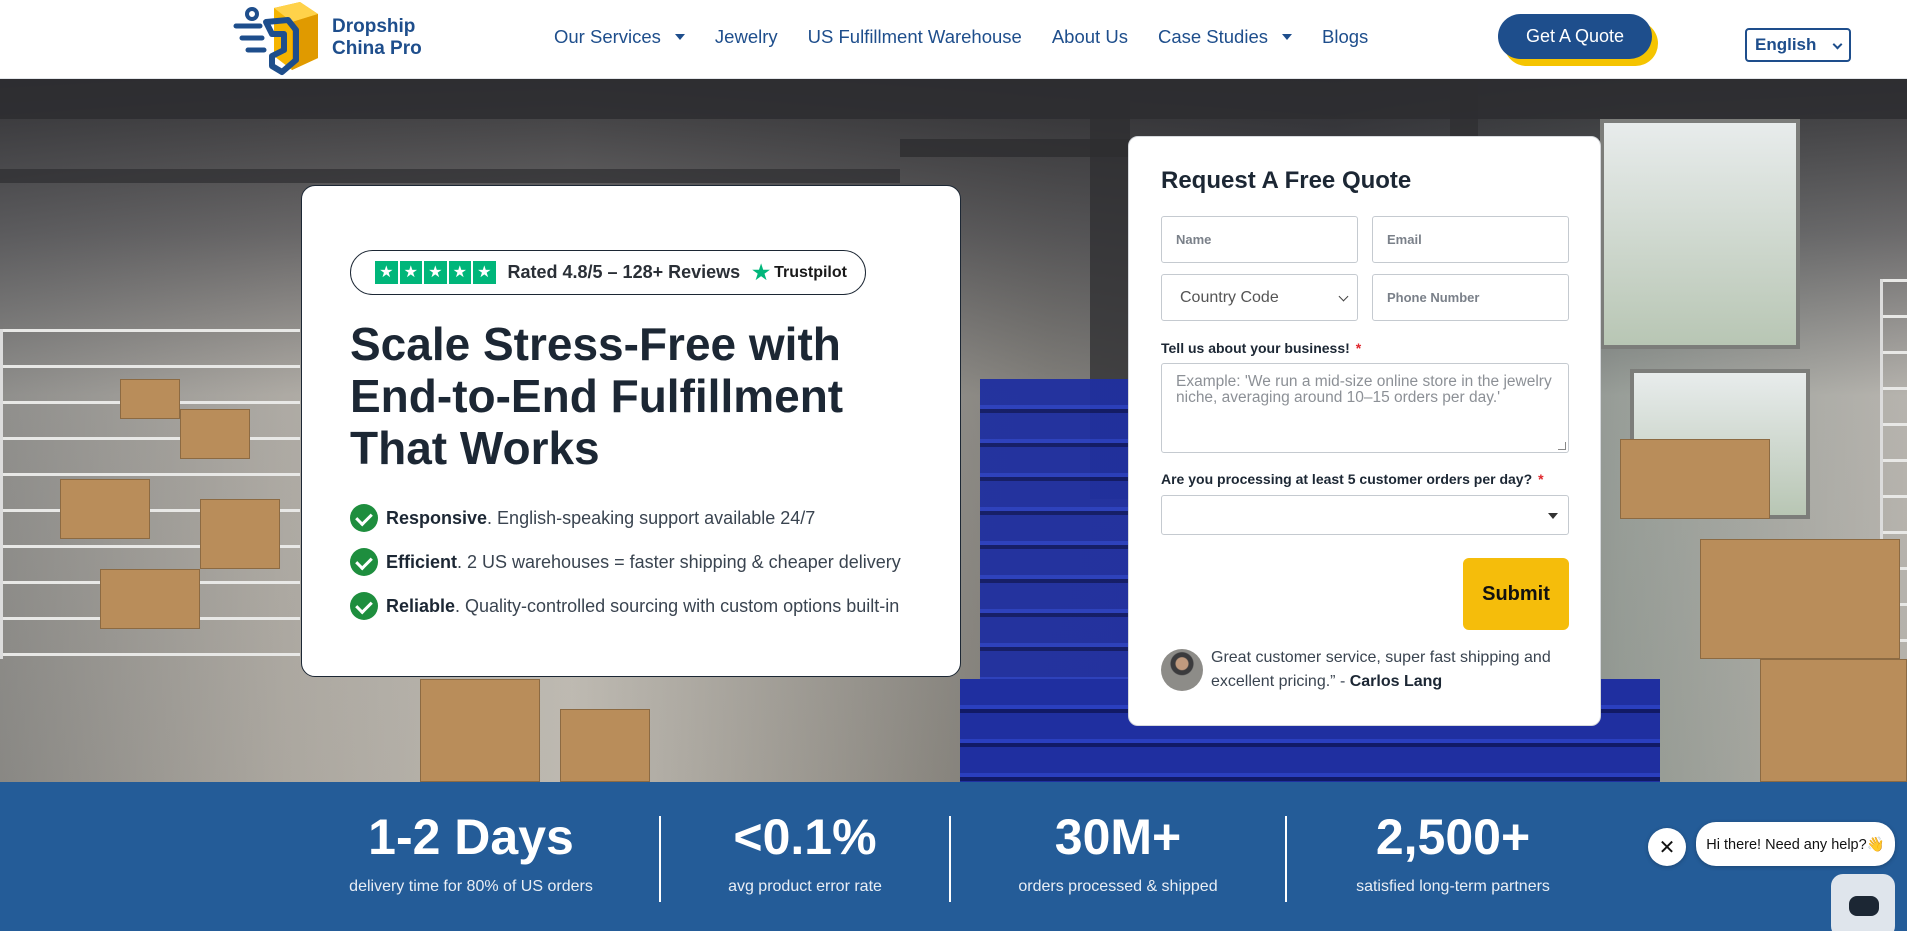 The height and width of the screenshot is (931, 1907). Describe the element at coordinates (1453, 837) in the screenshot. I see `stat-value: 2,500+` at that location.